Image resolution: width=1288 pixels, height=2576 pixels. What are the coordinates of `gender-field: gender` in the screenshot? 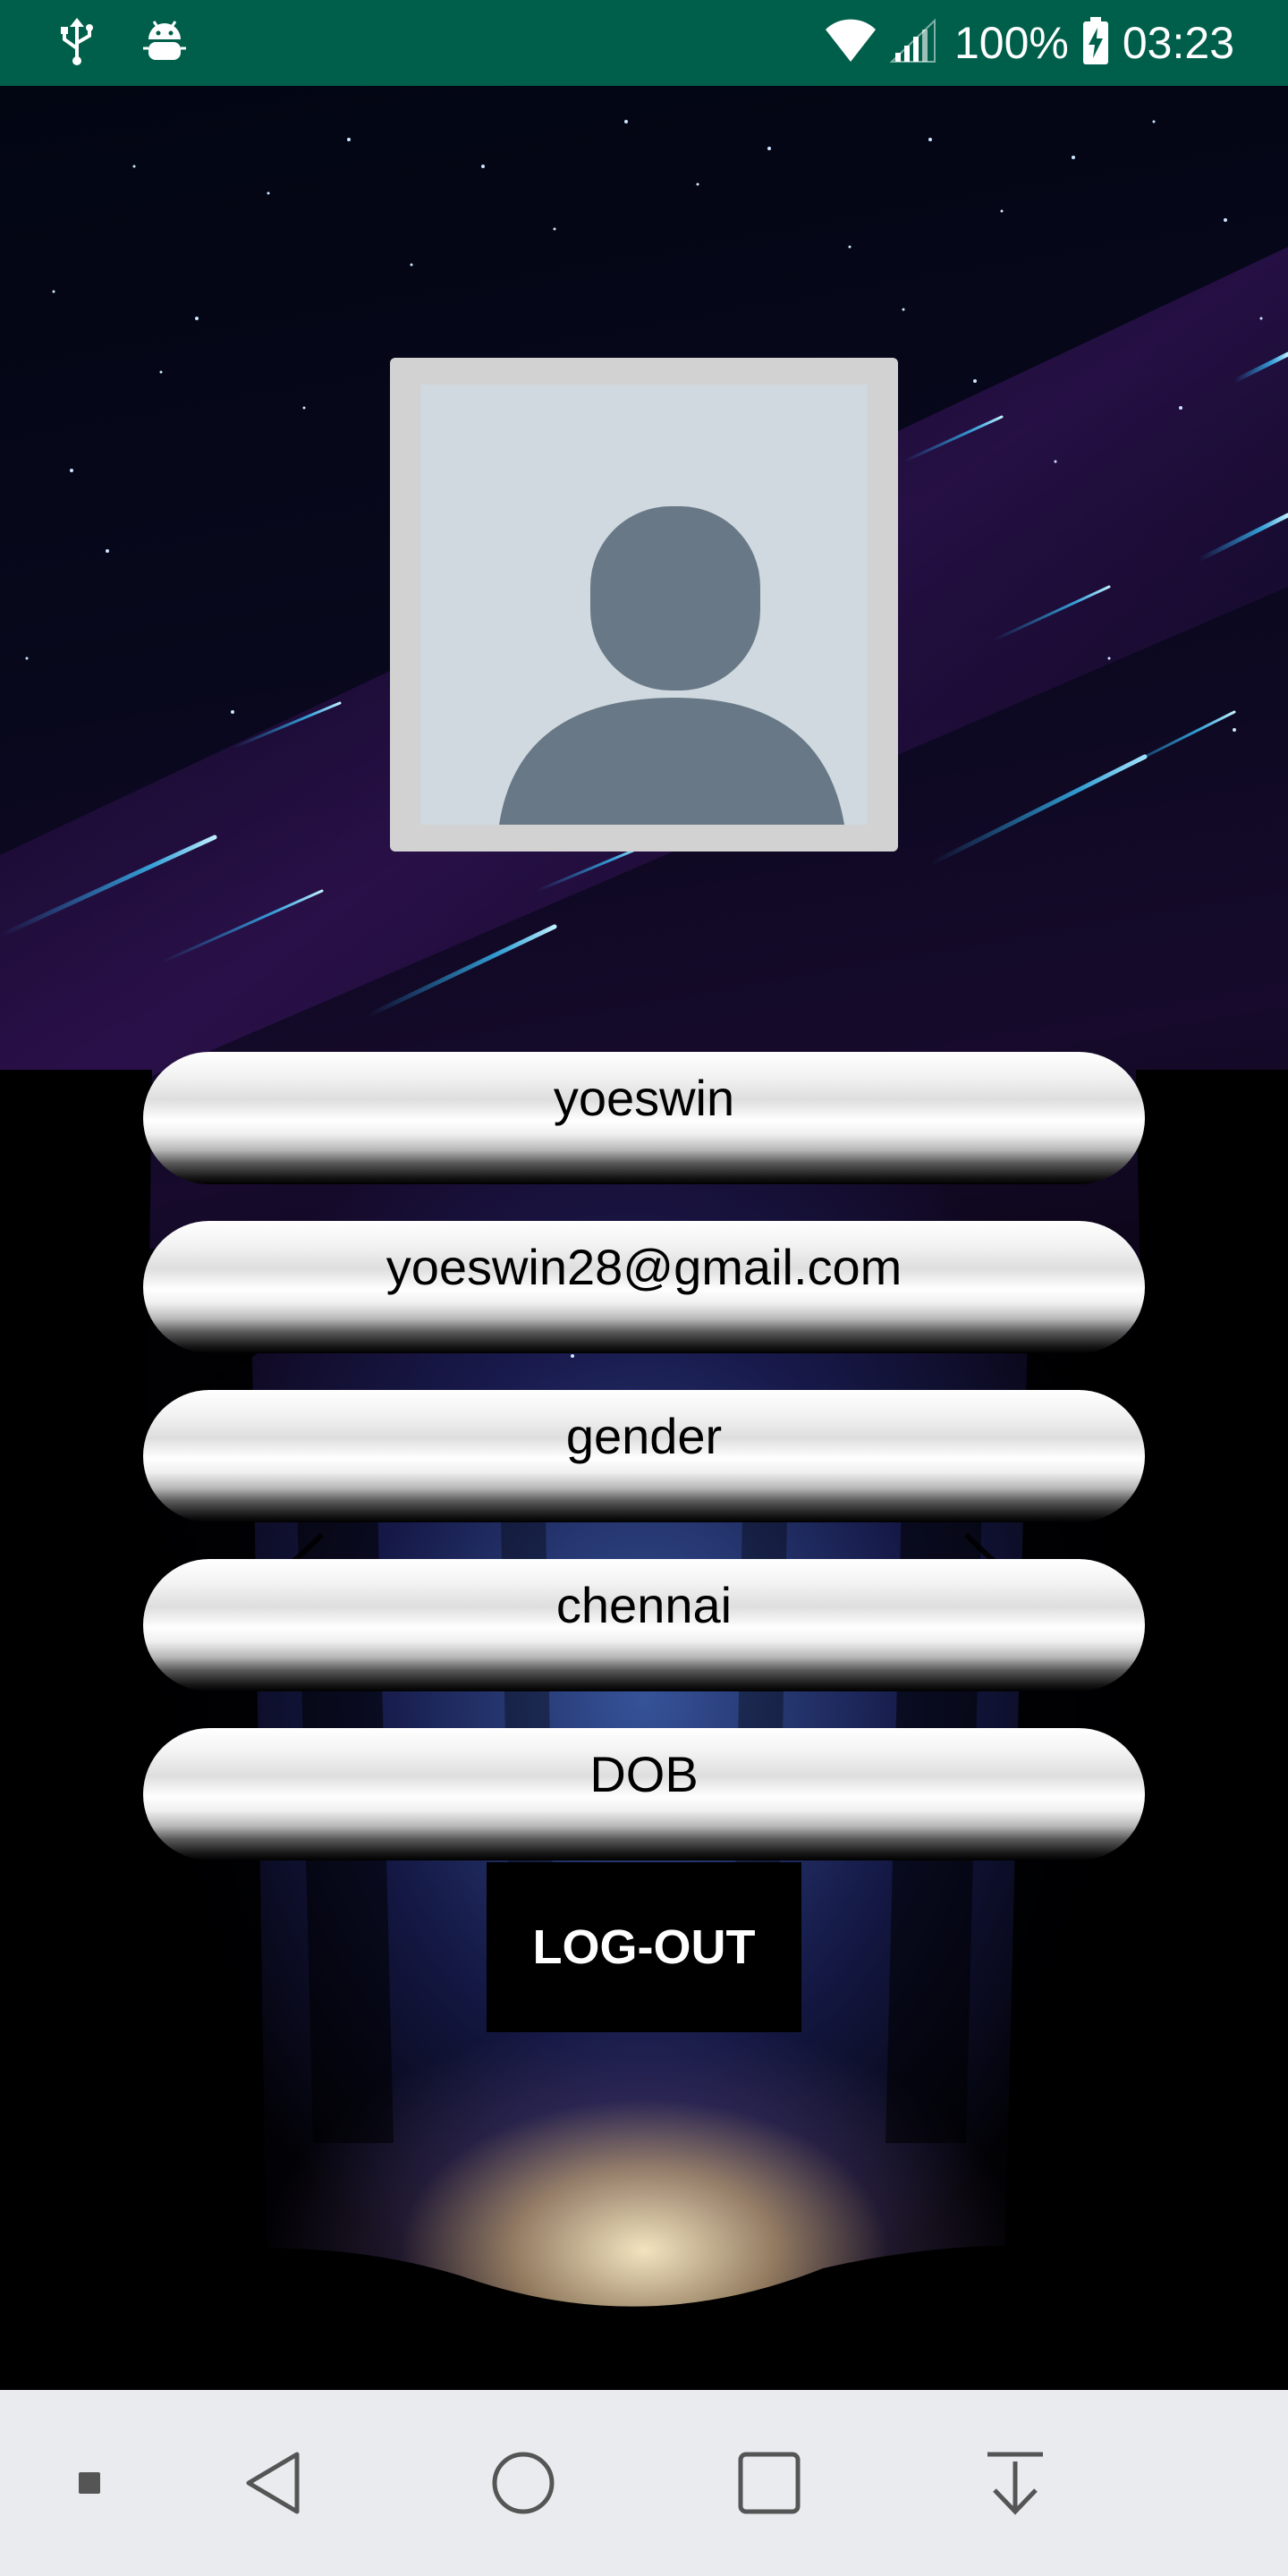 It's located at (644, 1456).